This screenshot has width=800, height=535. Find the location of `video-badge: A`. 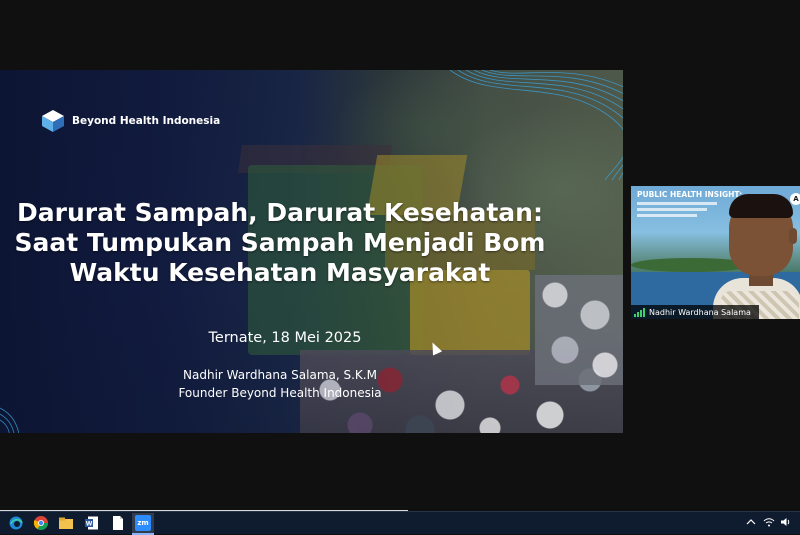

video-badge: A is located at coordinates (795, 199).